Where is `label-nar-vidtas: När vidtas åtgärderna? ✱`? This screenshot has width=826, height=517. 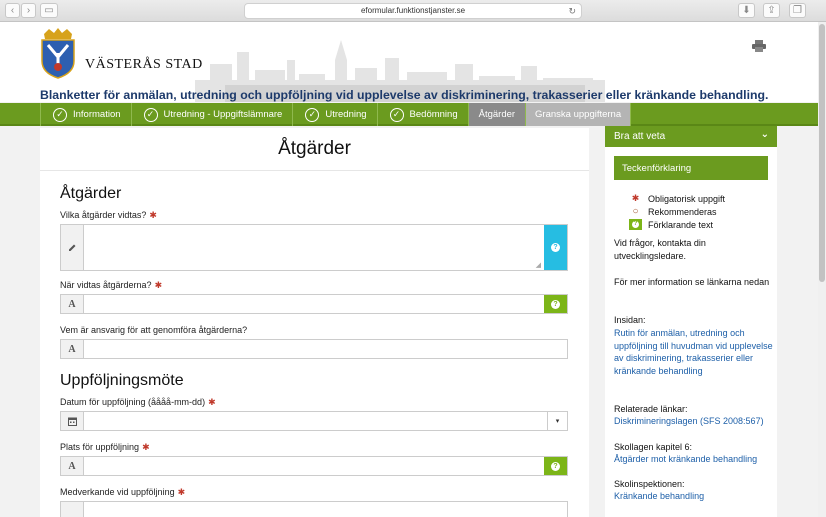 label-nar-vidtas: När vidtas åtgärderna? ✱ is located at coordinates (111, 285).